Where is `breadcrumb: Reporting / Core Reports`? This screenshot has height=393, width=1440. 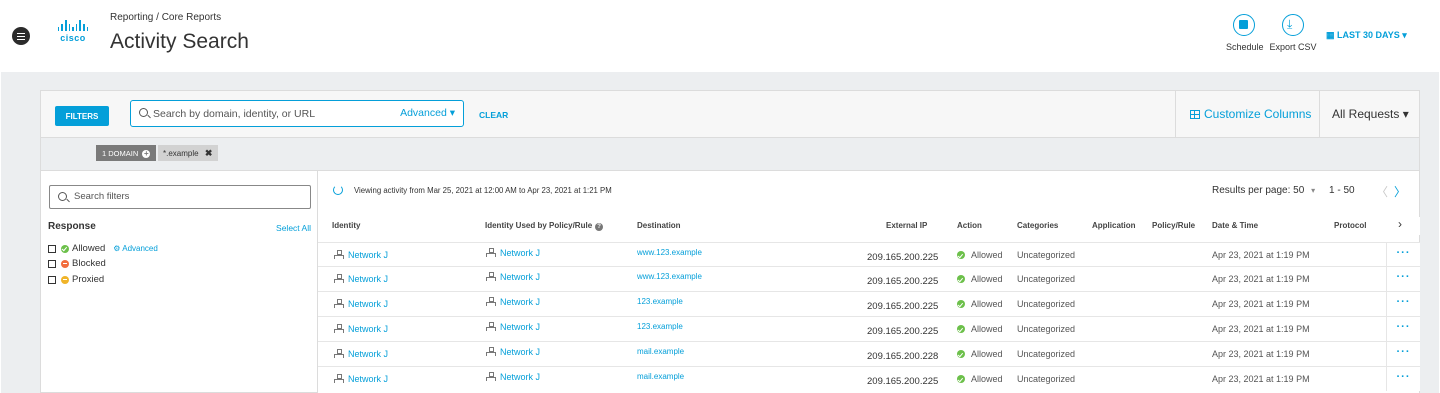
breadcrumb: Reporting / Core Reports is located at coordinates (165, 17).